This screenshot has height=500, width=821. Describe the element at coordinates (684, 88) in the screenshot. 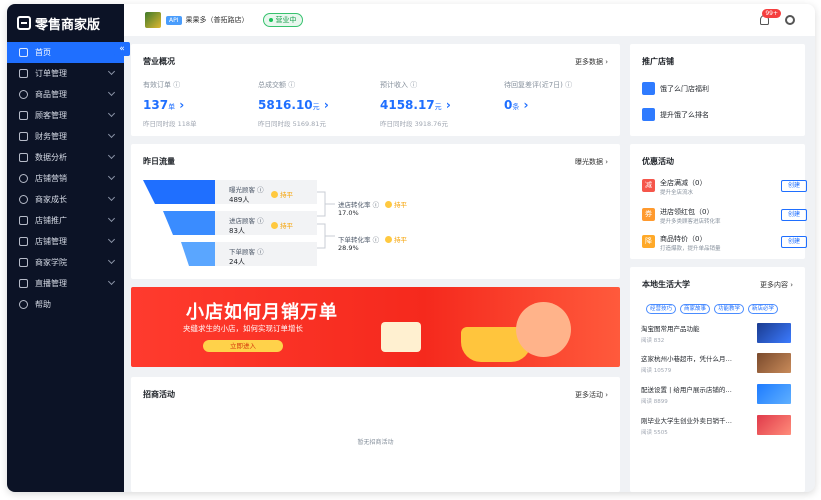

I see `promo-item-label: 饿了么门店福利` at that location.